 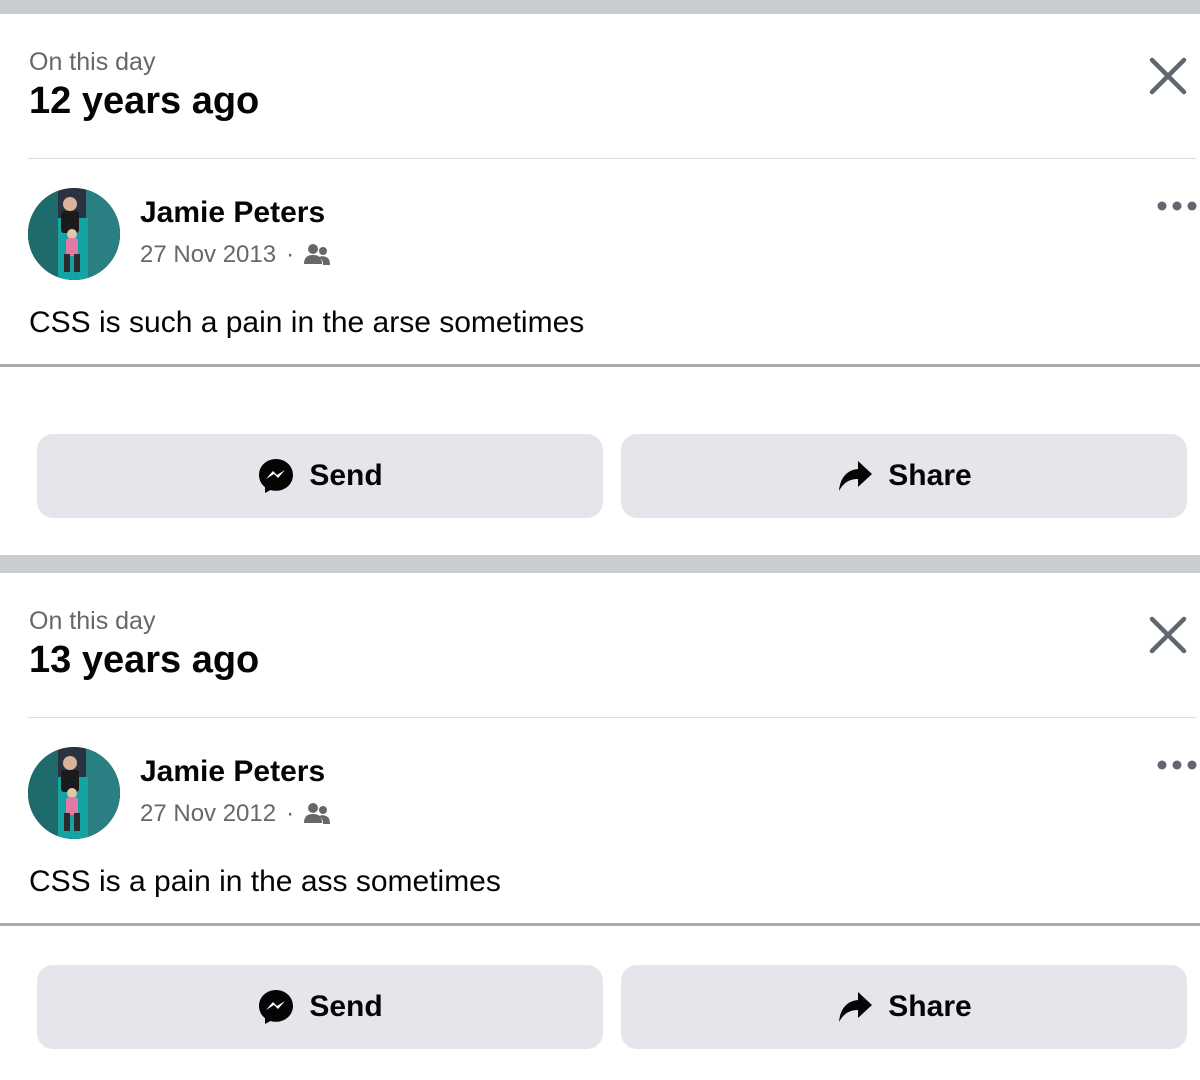 I want to click on post-text: CSS is a pain in the ass sometimes, so click(x=265, y=881).